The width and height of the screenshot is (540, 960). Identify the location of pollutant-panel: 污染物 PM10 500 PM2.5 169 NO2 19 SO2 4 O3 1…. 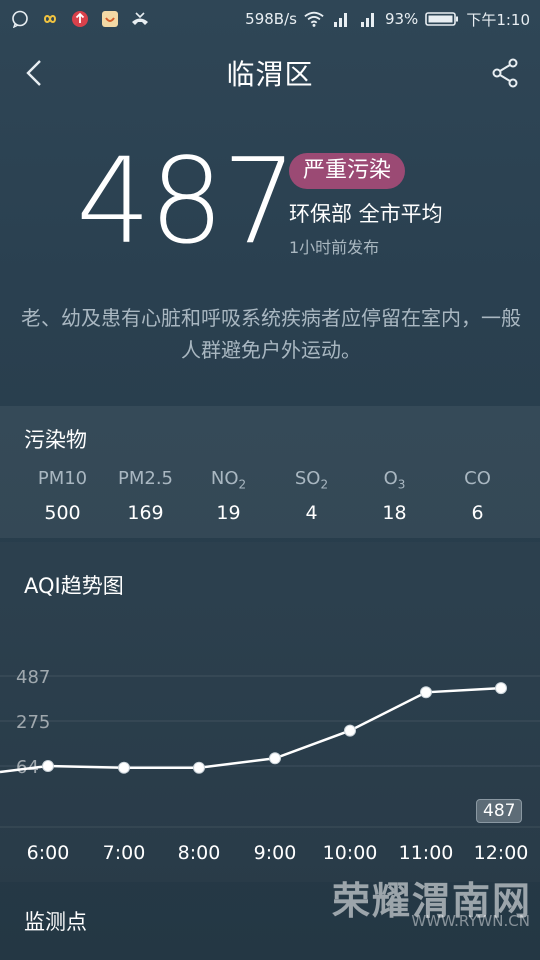
(270, 472).